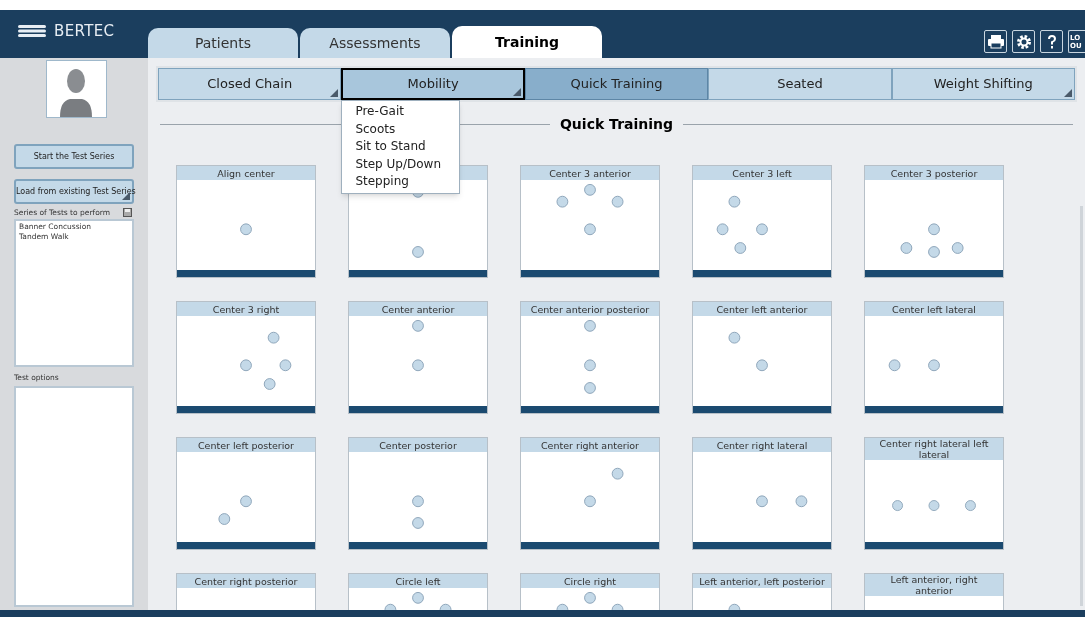 This screenshot has height=617, width=1085. What do you see at coordinates (762, 357) in the screenshot?
I see `exercise-card: Center left anterior` at bounding box center [762, 357].